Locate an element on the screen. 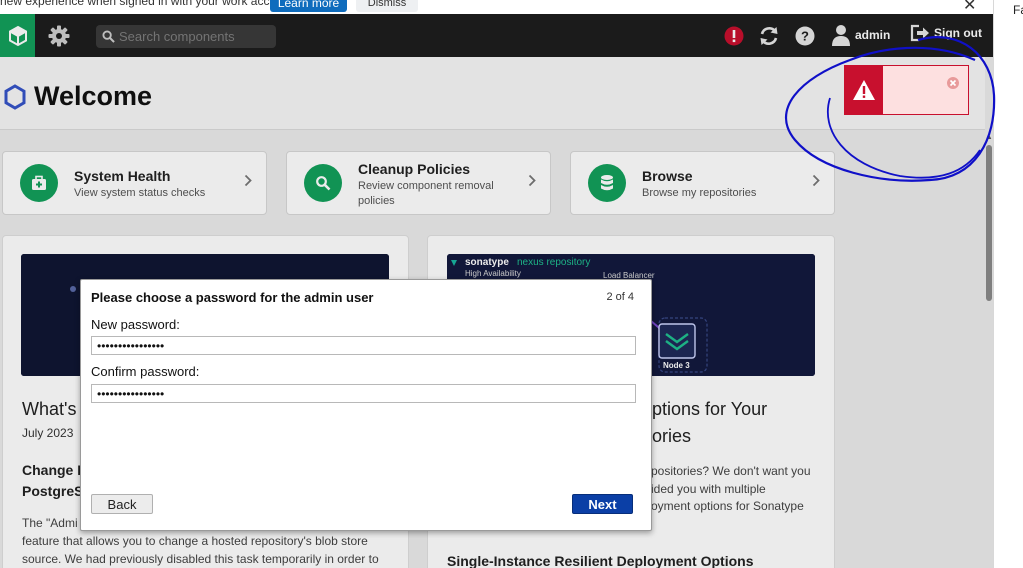 The image size is (1023, 568). back-button: Back is located at coordinates (122, 504).